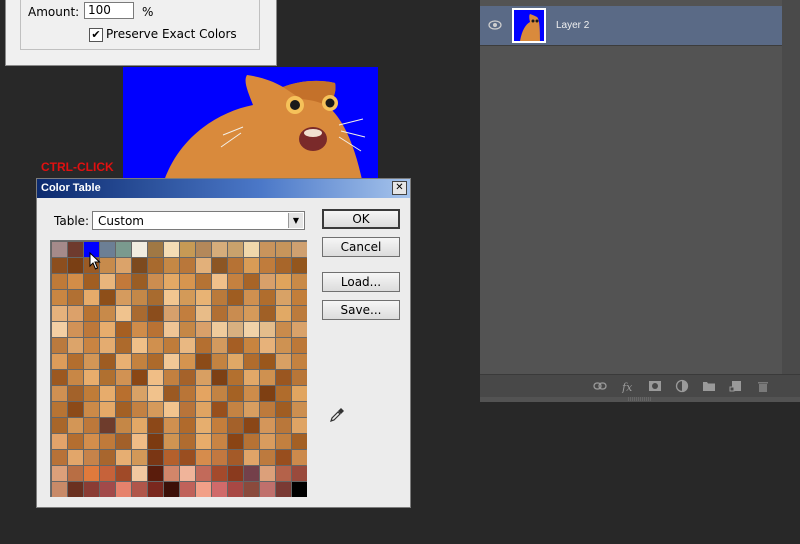  I want to click on layer-row: Layer 2, so click(631, 25).